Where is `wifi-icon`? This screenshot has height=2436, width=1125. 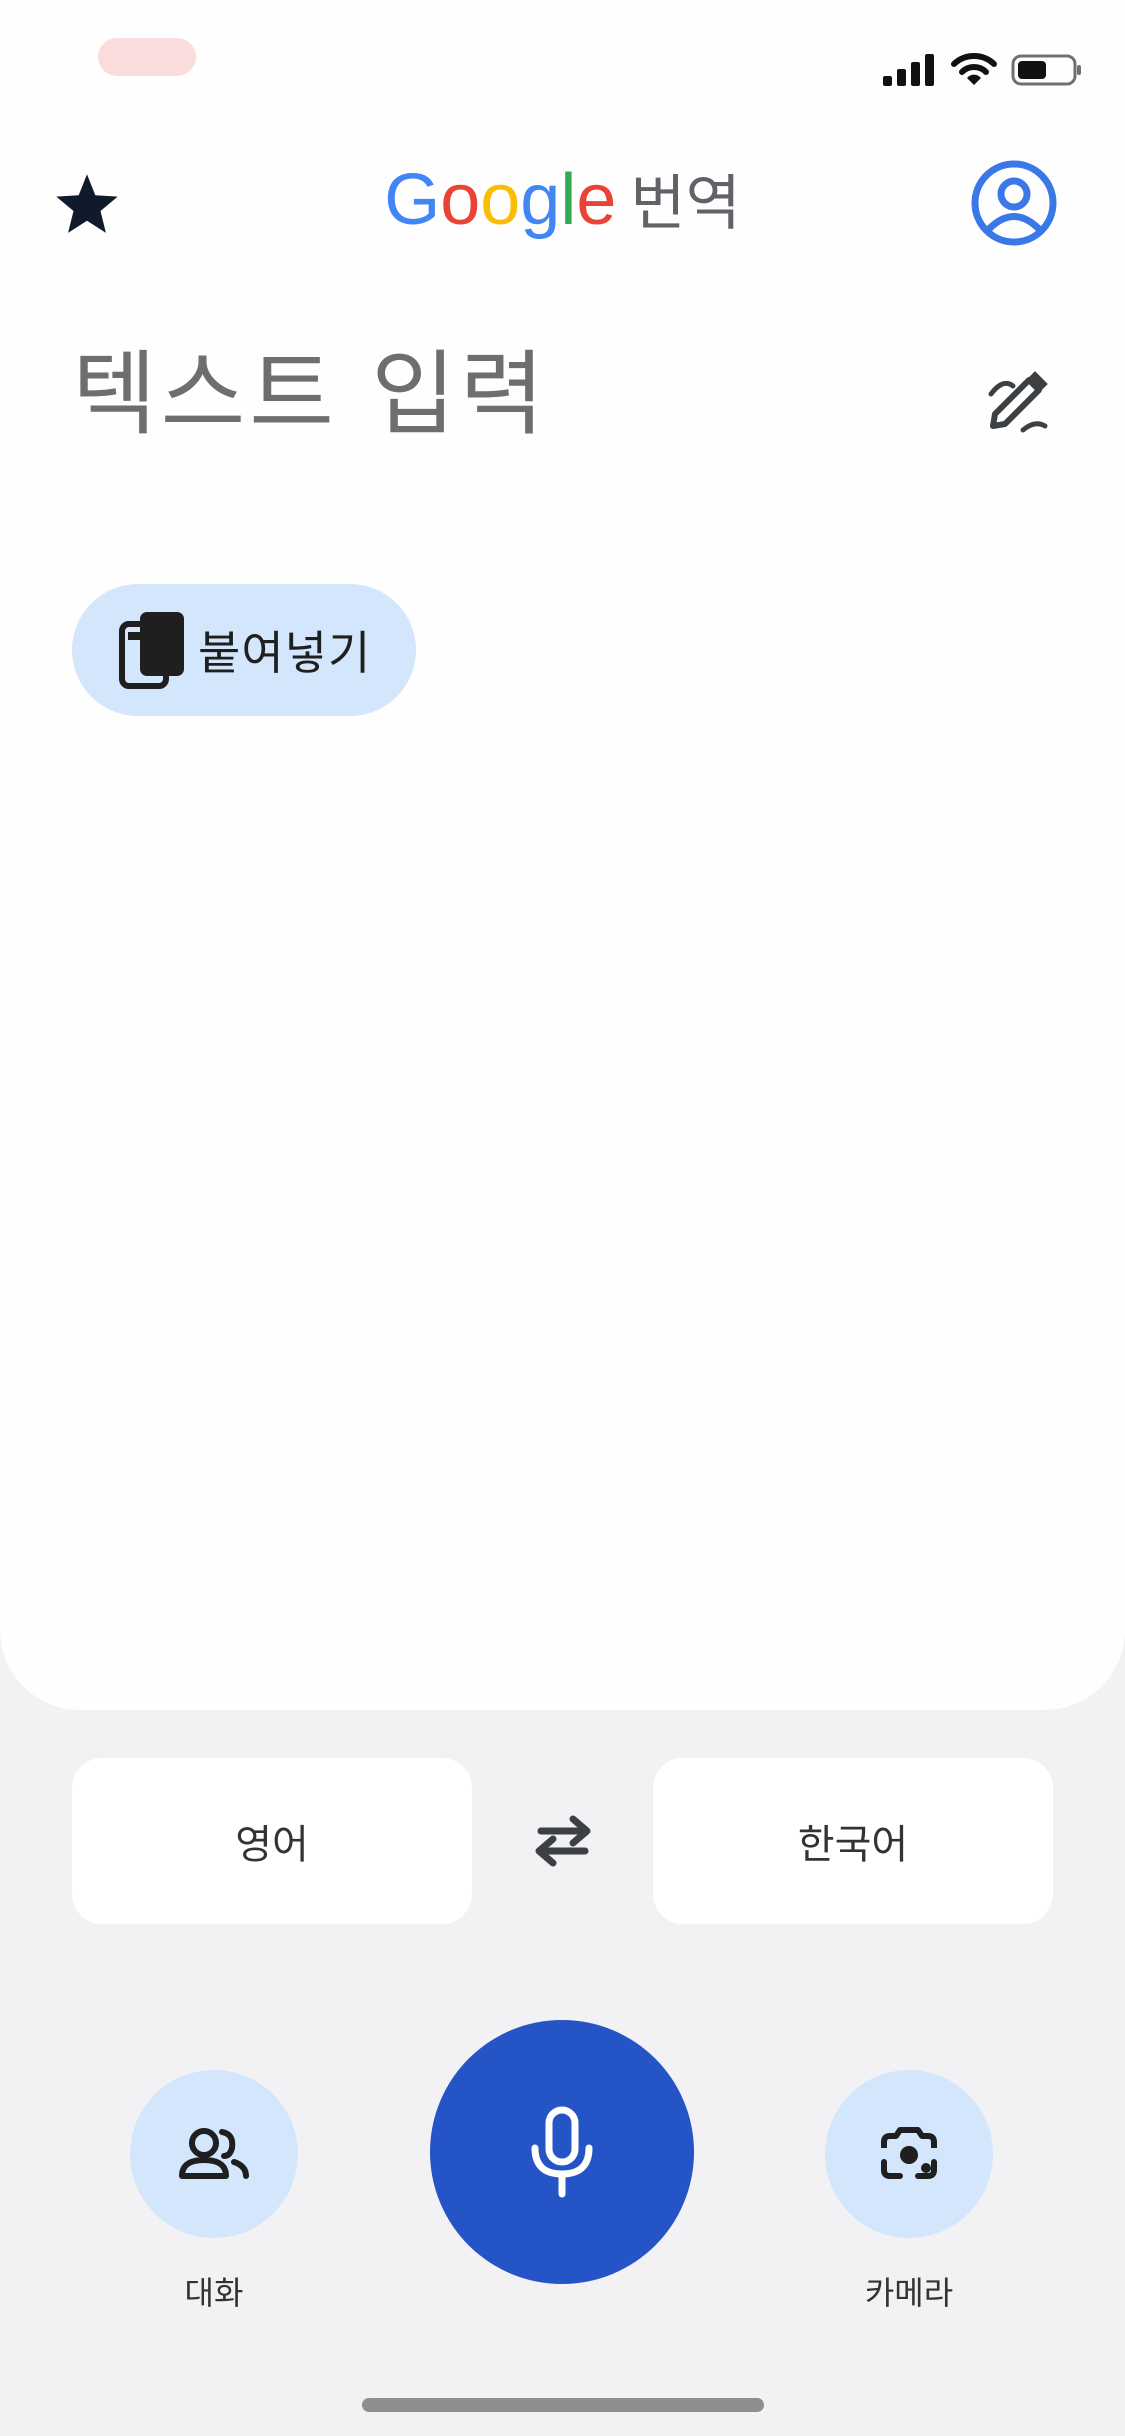
wifi-icon is located at coordinates (974, 69).